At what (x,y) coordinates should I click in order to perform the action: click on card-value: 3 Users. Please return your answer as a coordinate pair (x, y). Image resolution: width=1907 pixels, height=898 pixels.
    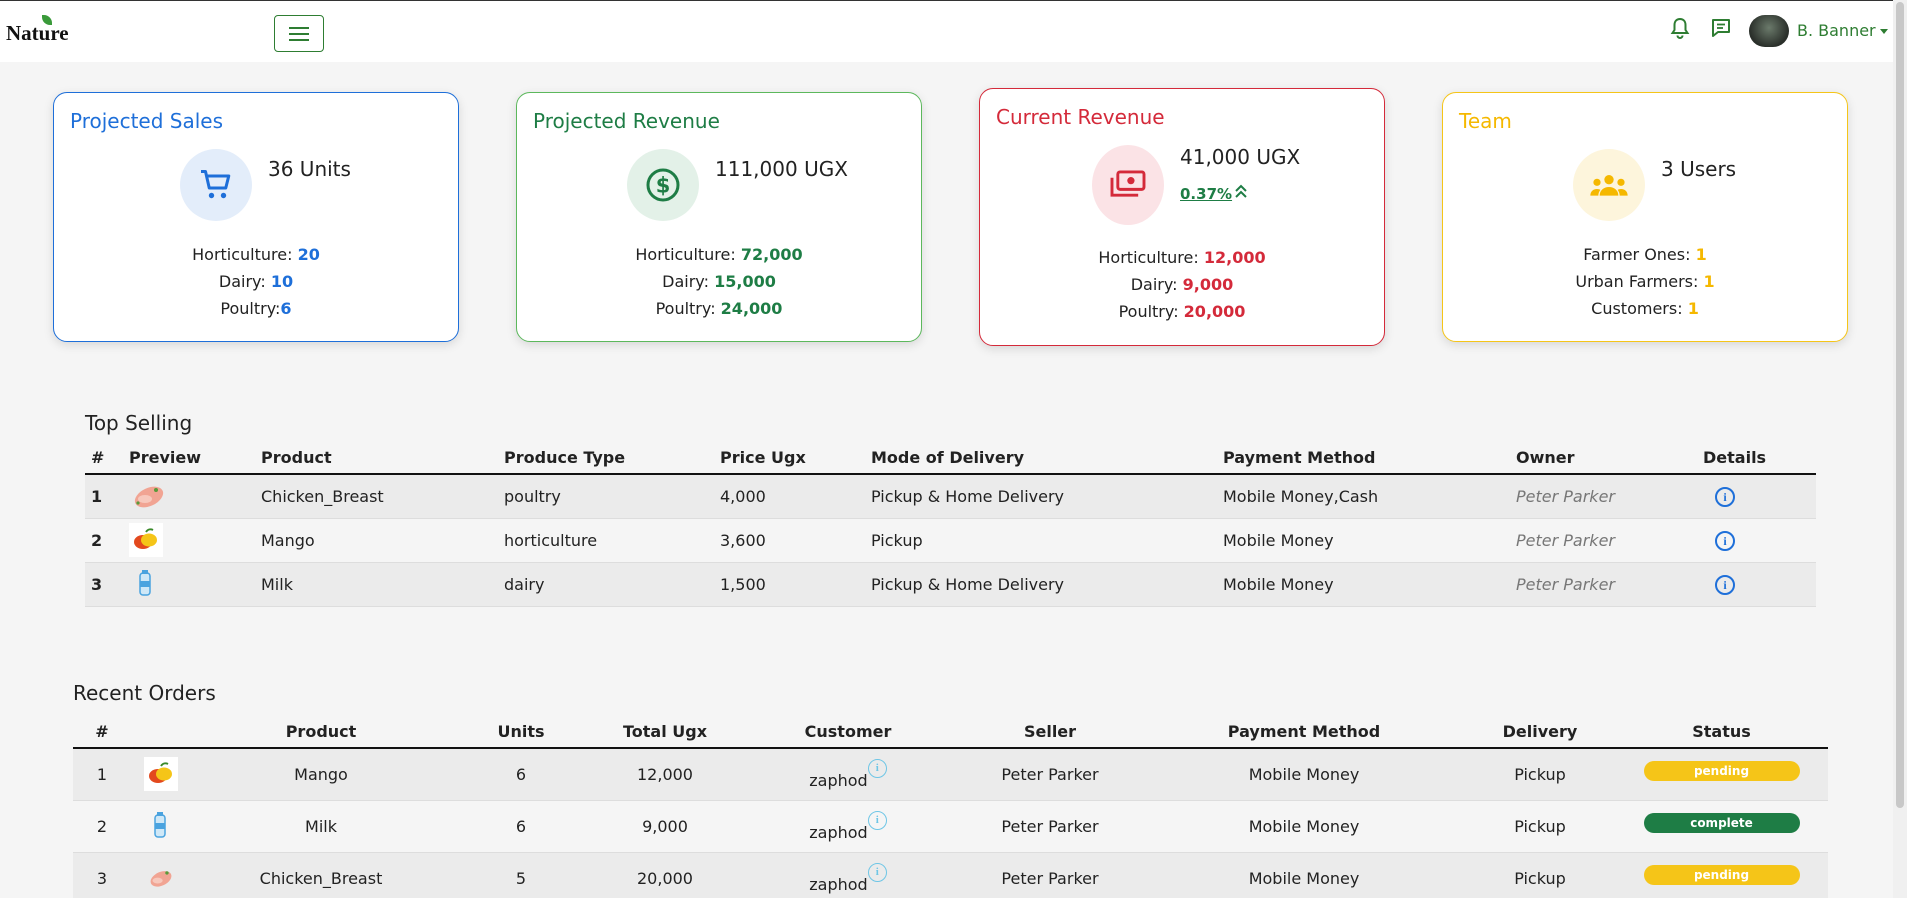
    Looking at the image, I should click on (1699, 169).